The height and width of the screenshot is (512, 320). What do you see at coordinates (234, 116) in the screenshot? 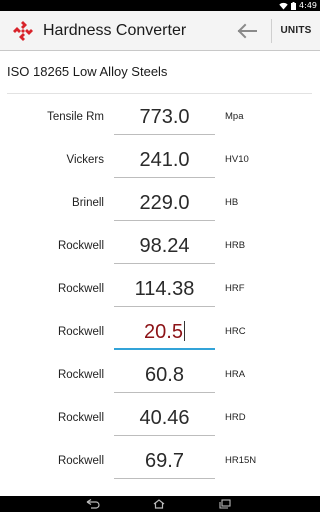
I see `unit-label: Mpa` at bounding box center [234, 116].